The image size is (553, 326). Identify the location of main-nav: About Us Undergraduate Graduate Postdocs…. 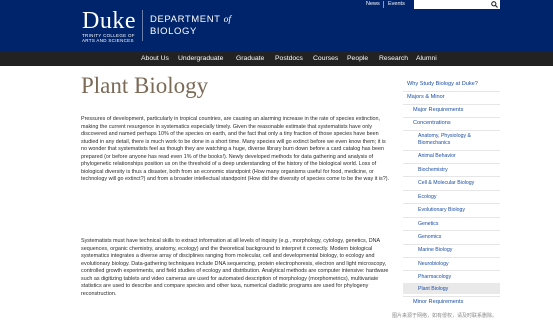
(276, 59).